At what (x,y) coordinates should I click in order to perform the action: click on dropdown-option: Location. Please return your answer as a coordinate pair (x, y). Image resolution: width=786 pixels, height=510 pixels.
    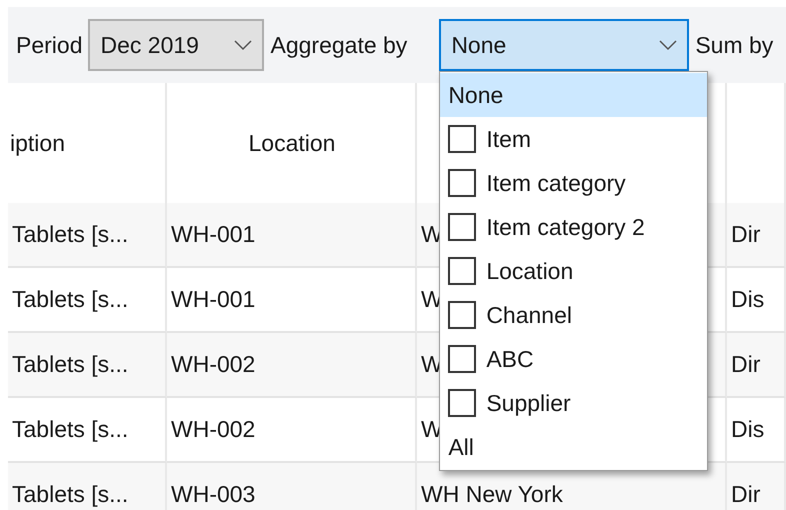
    Looking at the image, I should click on (574, 271).